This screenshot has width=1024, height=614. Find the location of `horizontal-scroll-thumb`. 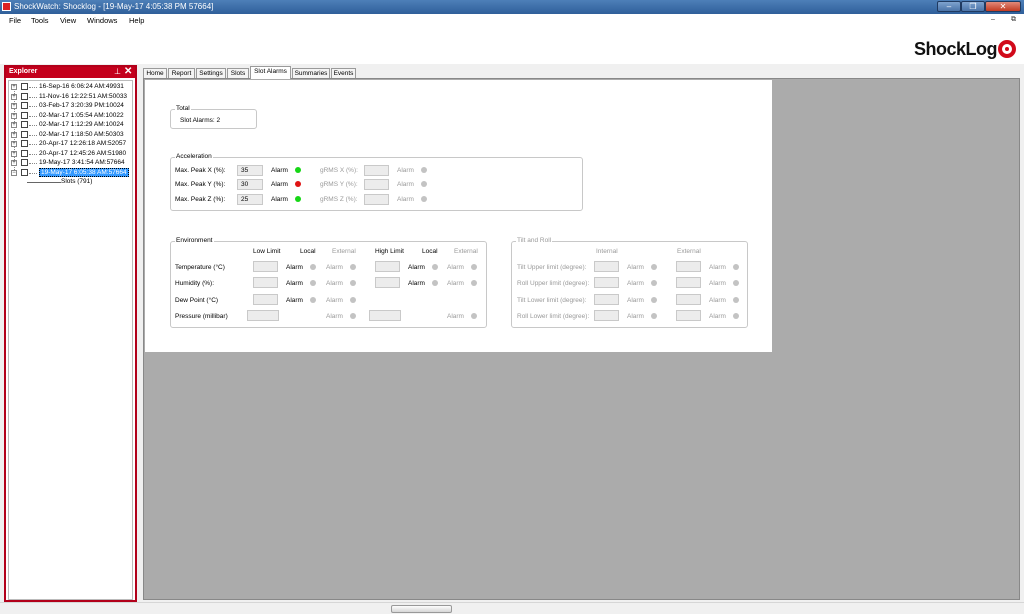

horizontal-scroll-thumb is located at coordinates (421, 609).